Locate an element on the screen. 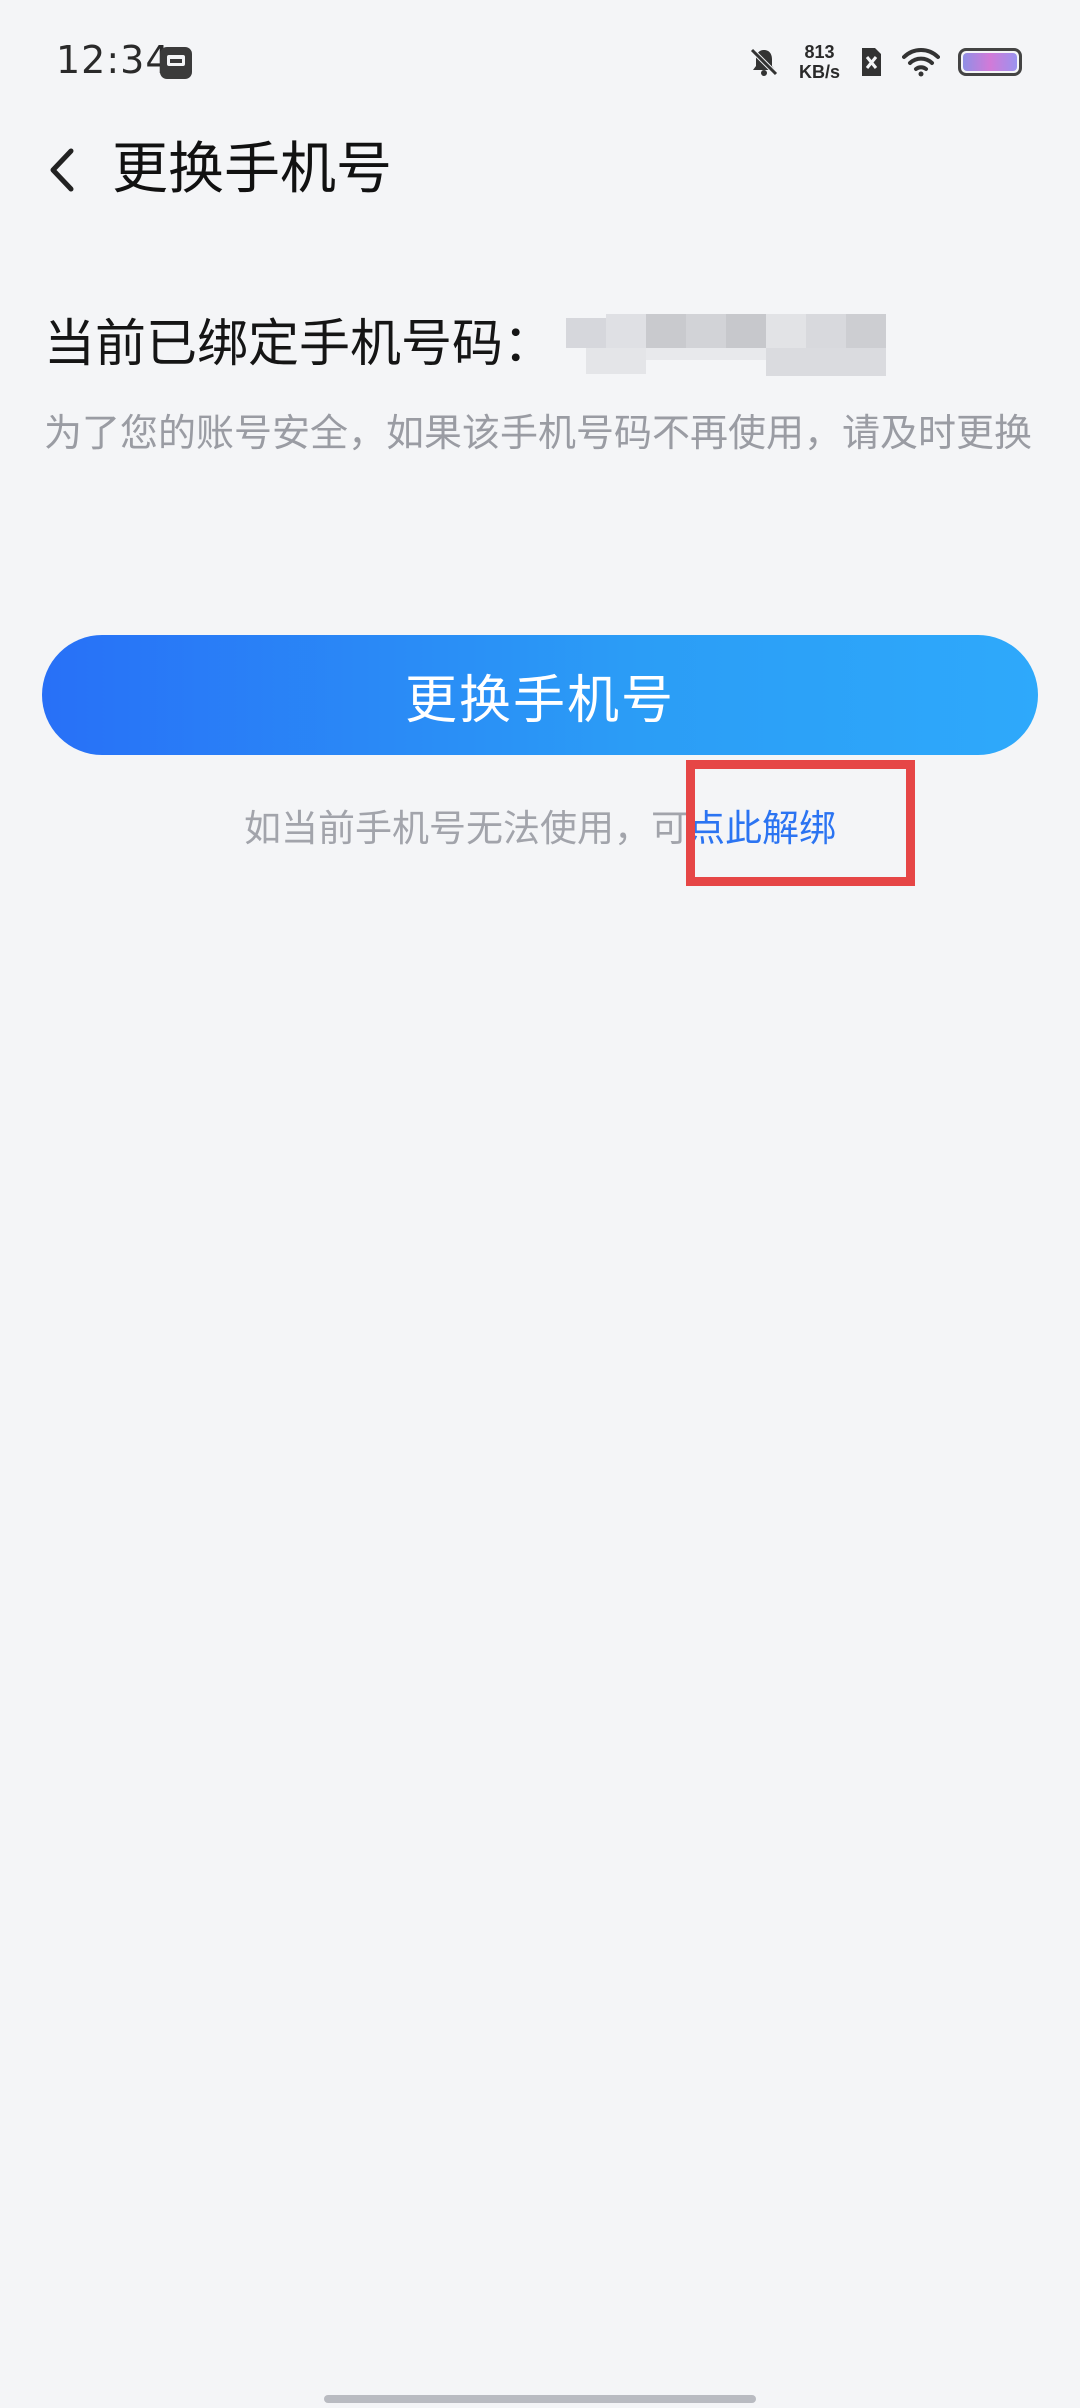 The height and width of the screenshot is (2408, 1080). page-title: 更换手机号 is located at coordinates (252, 169).